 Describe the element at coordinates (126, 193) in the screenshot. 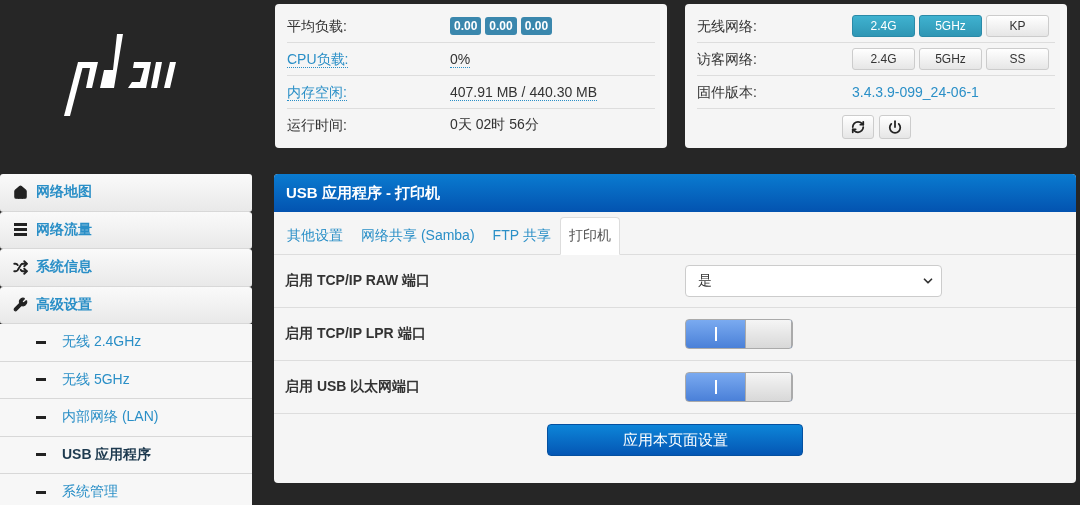

I see `sidebar-item: 网络地图` at that location.